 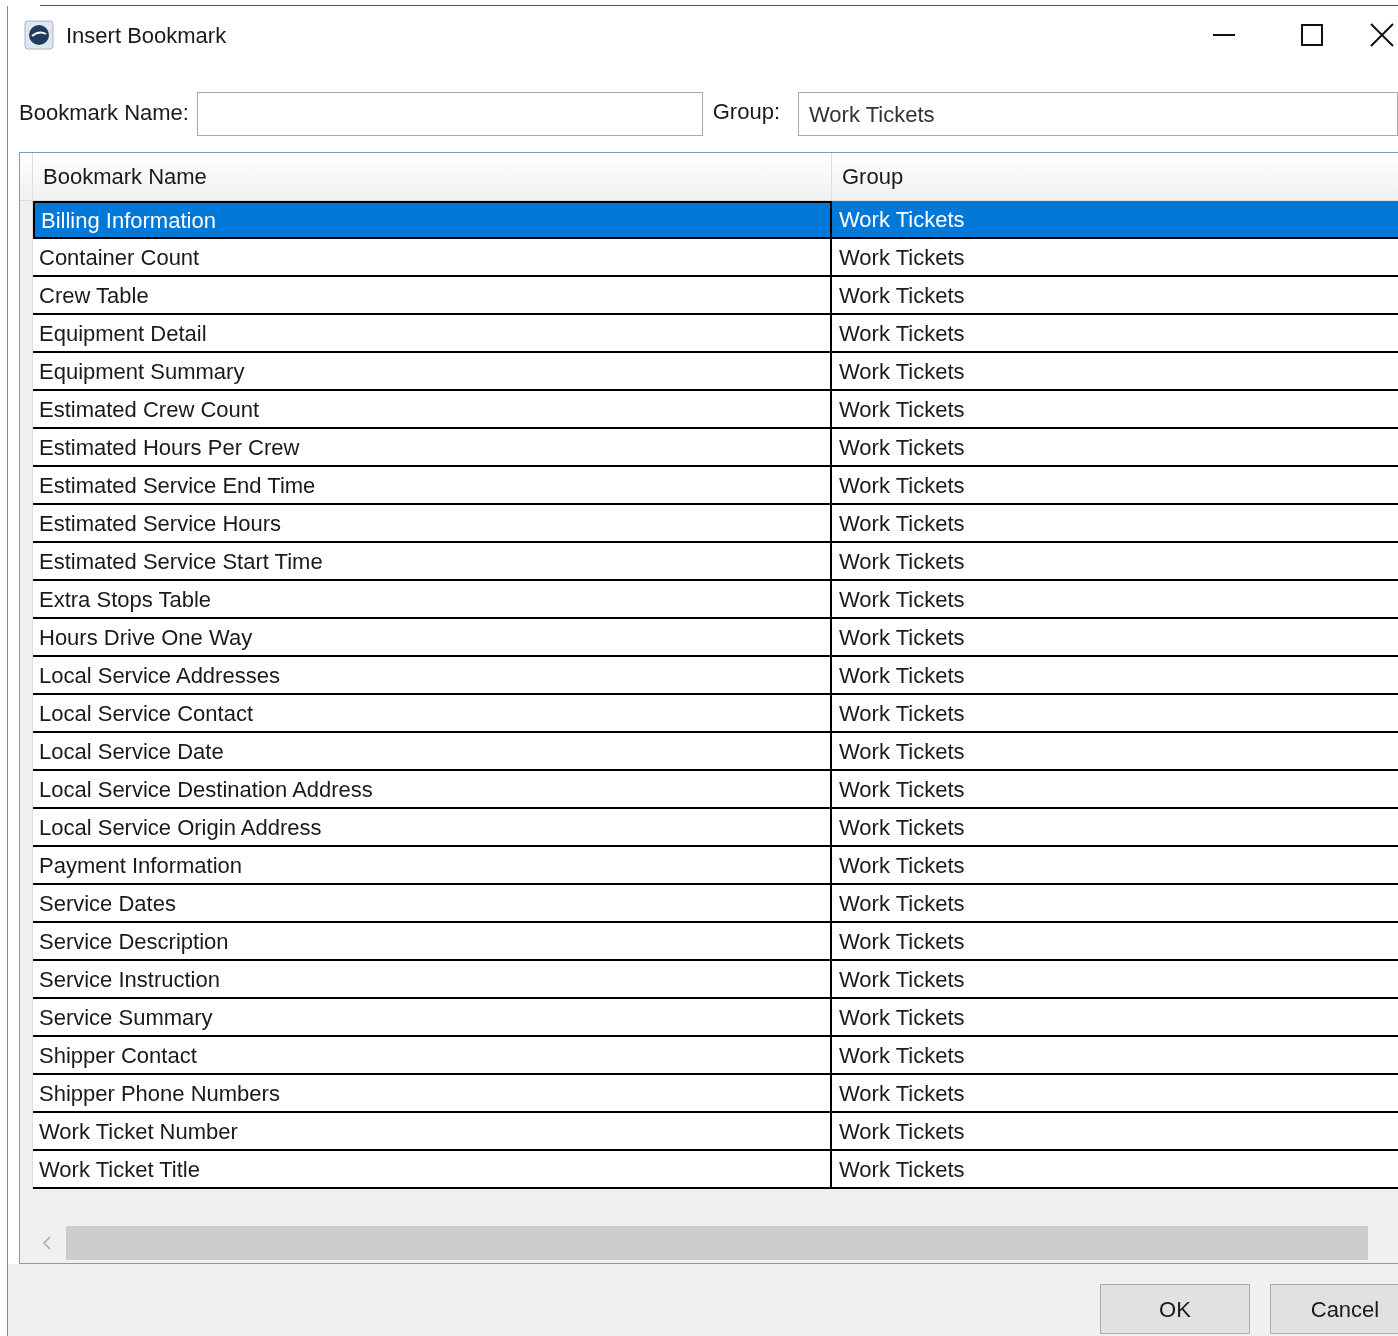 I want to click on table-cell: Service Description, so click(x=432, y=942).